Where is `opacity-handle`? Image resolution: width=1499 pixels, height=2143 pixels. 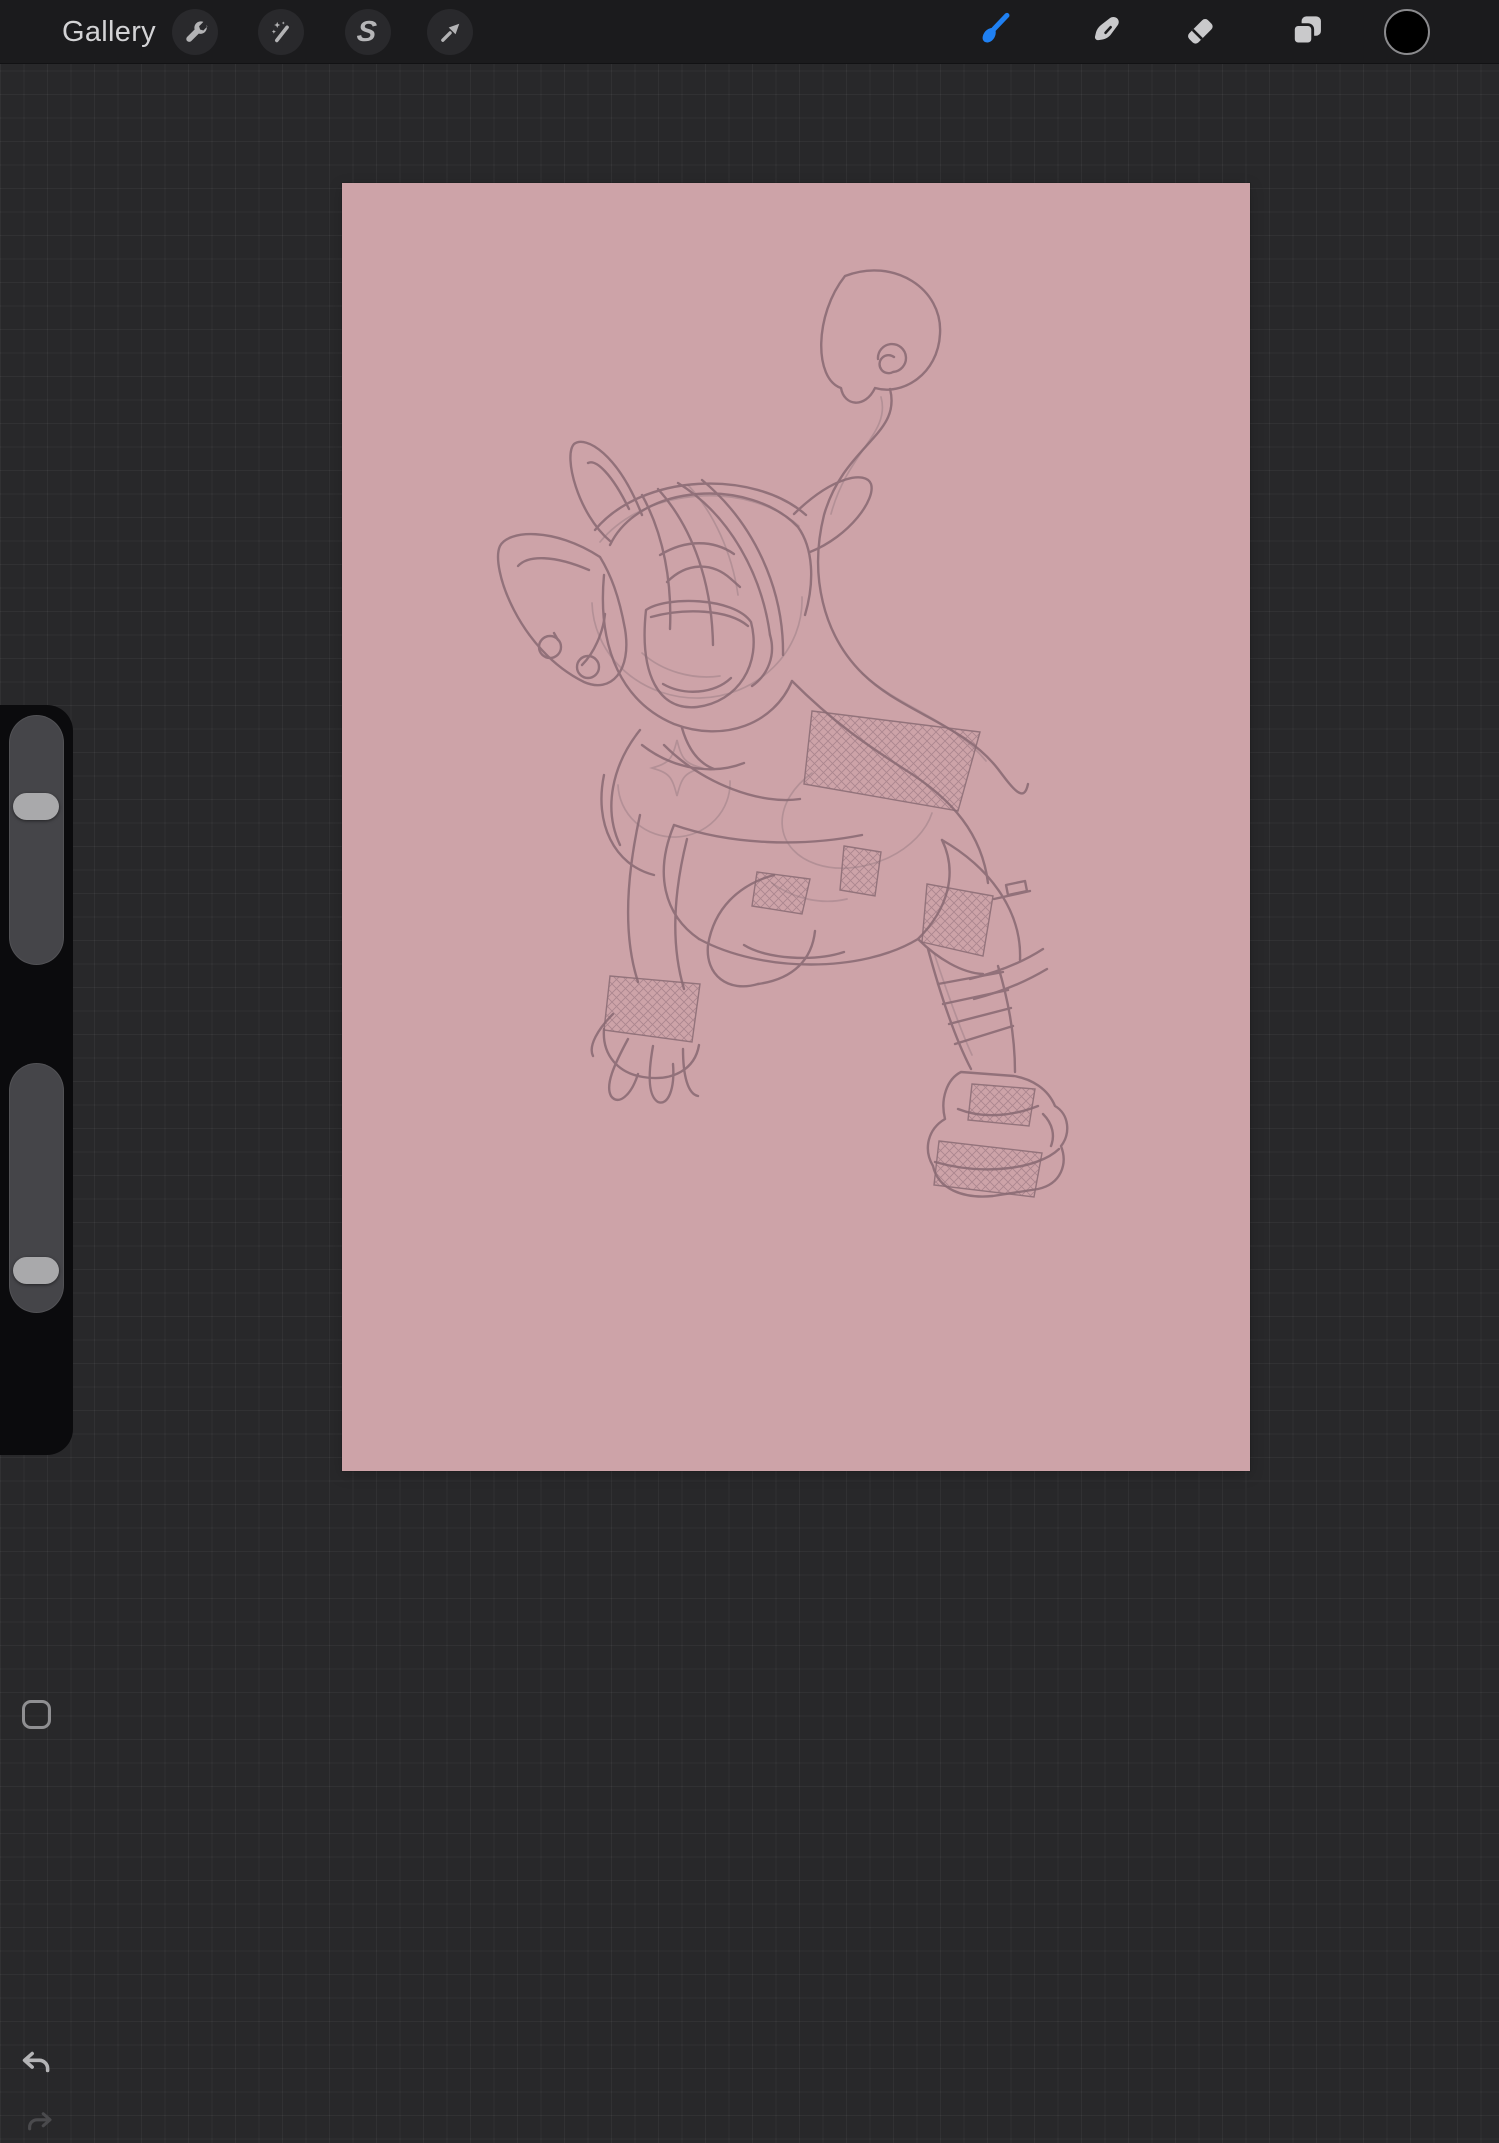 opacity-handle is located at coordinates (36, 1270).